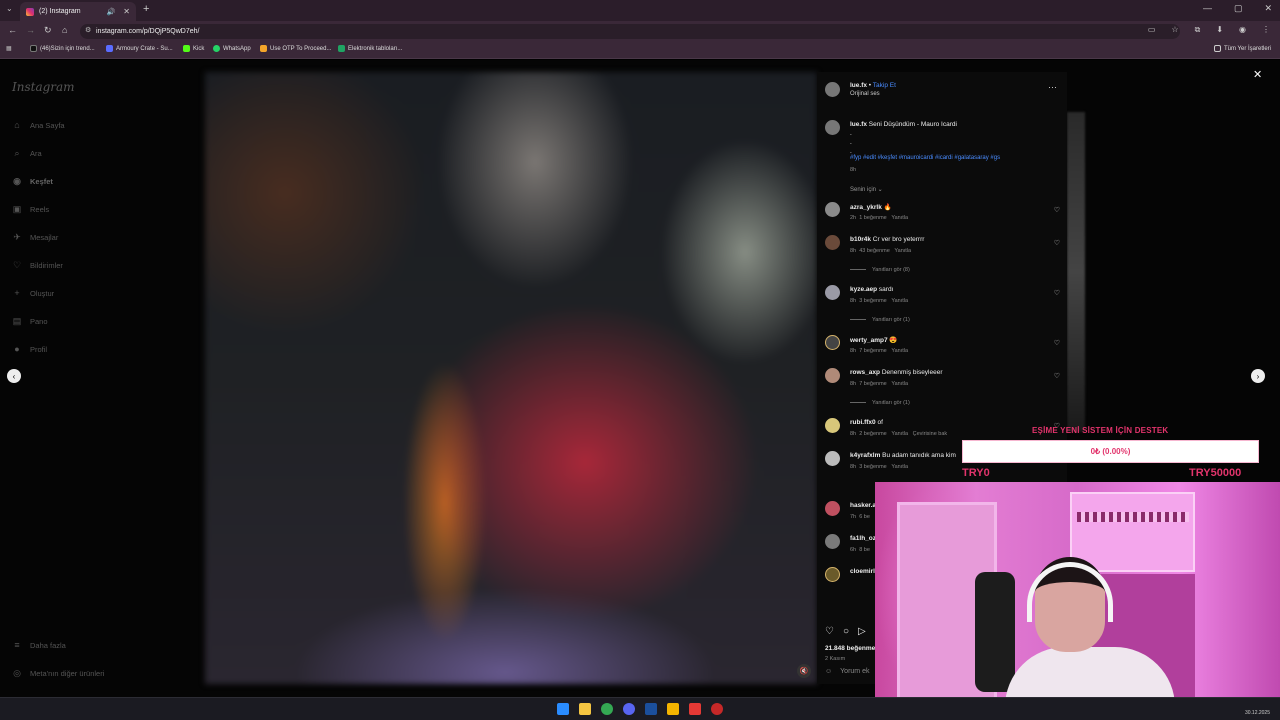  What do you see at coordinates (607, 709) in the screenshot?
I see `chrome-icon` at bounding box center [607, 709].